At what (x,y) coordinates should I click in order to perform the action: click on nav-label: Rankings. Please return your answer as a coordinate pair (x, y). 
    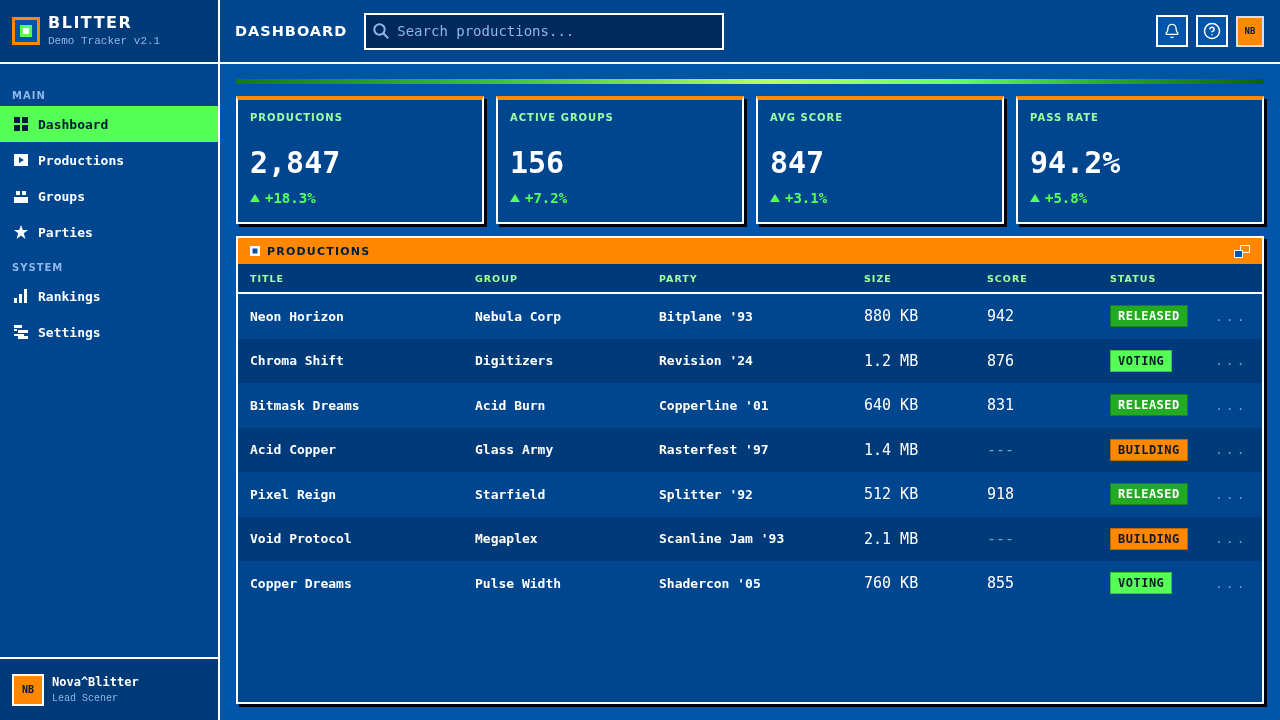
    Looking at the image, I should click on (69, 296).